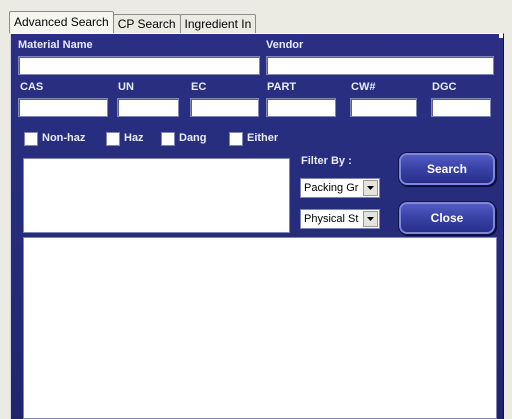 The image size is (512, 419). What do you see at coordinates (447, 169) in the screenshot?
I see `search-button: Search` at bounding box center [447, 169].